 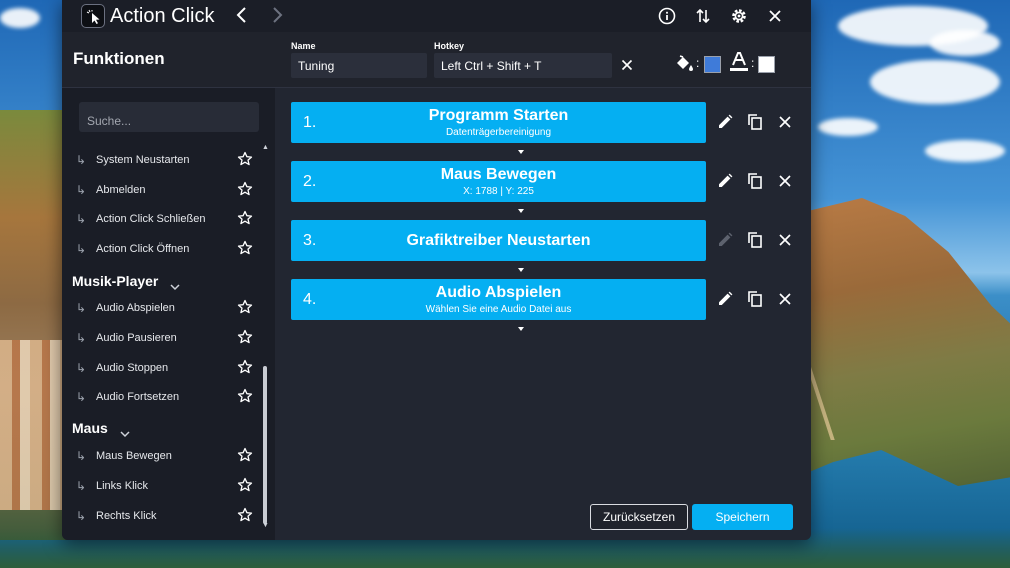 I want to click on close-icon, so click(x=775, y=16).